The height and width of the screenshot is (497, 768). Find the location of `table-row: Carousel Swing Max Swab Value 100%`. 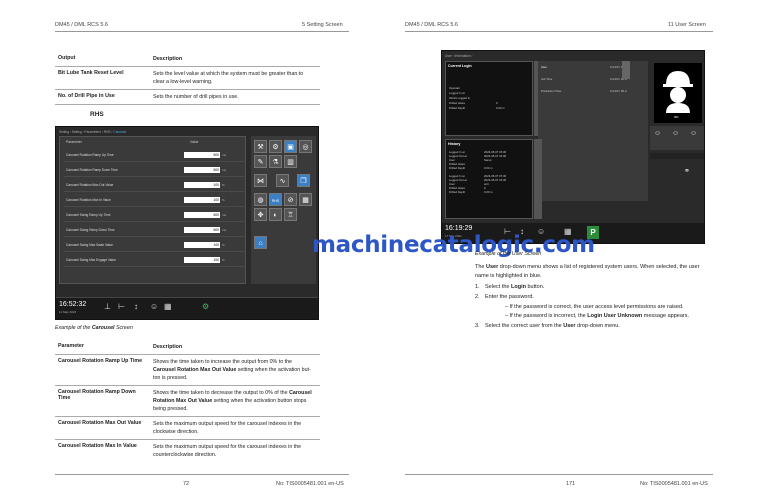

table-row: Carousel Swing Max Swab Value 100% is located at coordinates (154, 245).